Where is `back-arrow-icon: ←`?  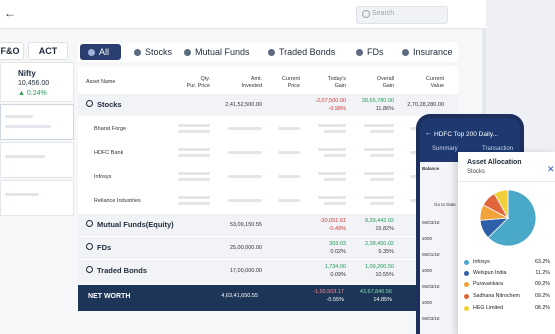
back-arrow-icon: ← is located at coordinates (10, 13).